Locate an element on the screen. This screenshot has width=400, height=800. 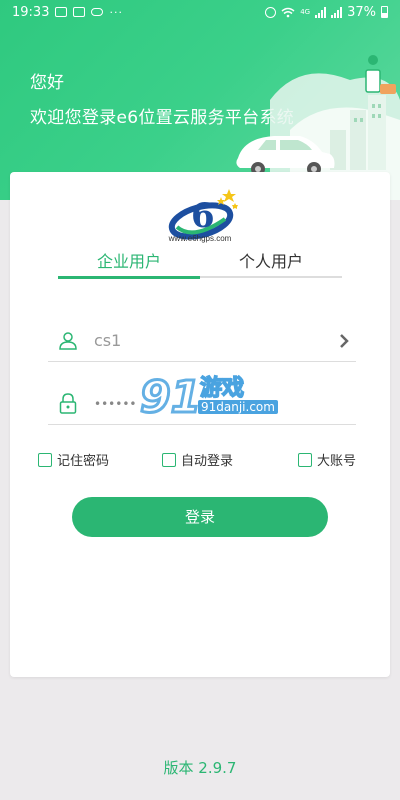
username-field is located at coordinates (202, 341).